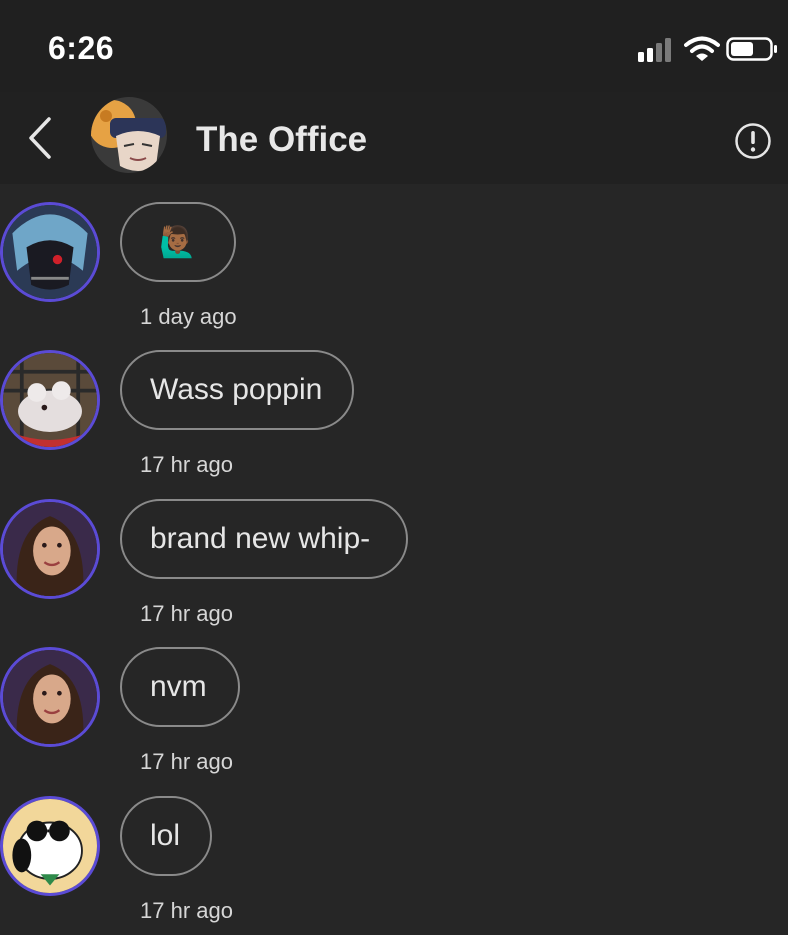 The width and height of the screenshot is (788, 935). I want to click on back-button, so click(40, 138).